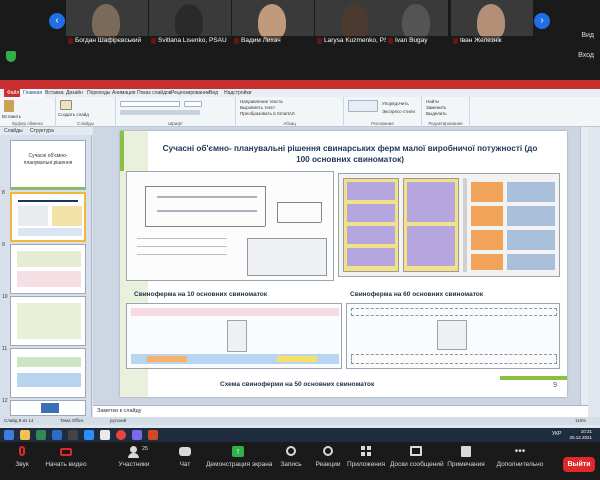 This screenshot has height=480, width=600. Describe the element at coordinates (13, 131) in the screenshot. I see `tab-slides: Слайды` at that location.